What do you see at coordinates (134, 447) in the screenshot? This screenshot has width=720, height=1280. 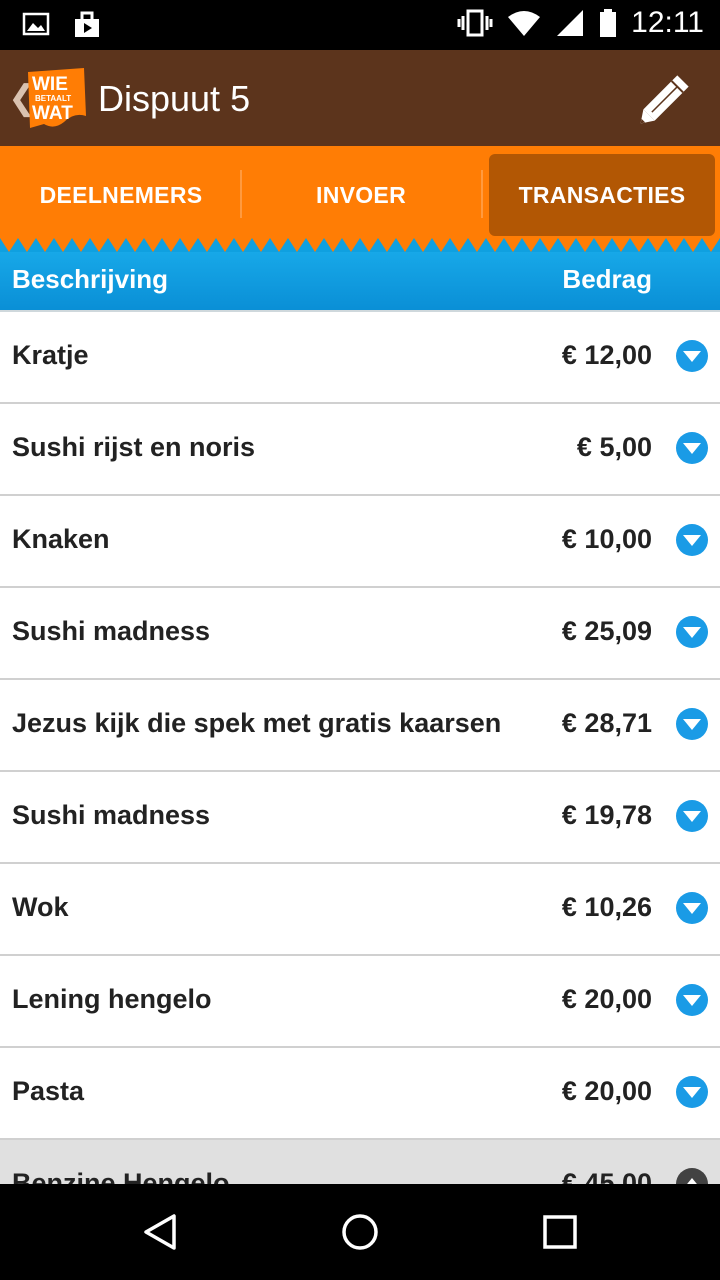 I see `row-description: Sushi rijst en noris` at bounding box center [134, 447].